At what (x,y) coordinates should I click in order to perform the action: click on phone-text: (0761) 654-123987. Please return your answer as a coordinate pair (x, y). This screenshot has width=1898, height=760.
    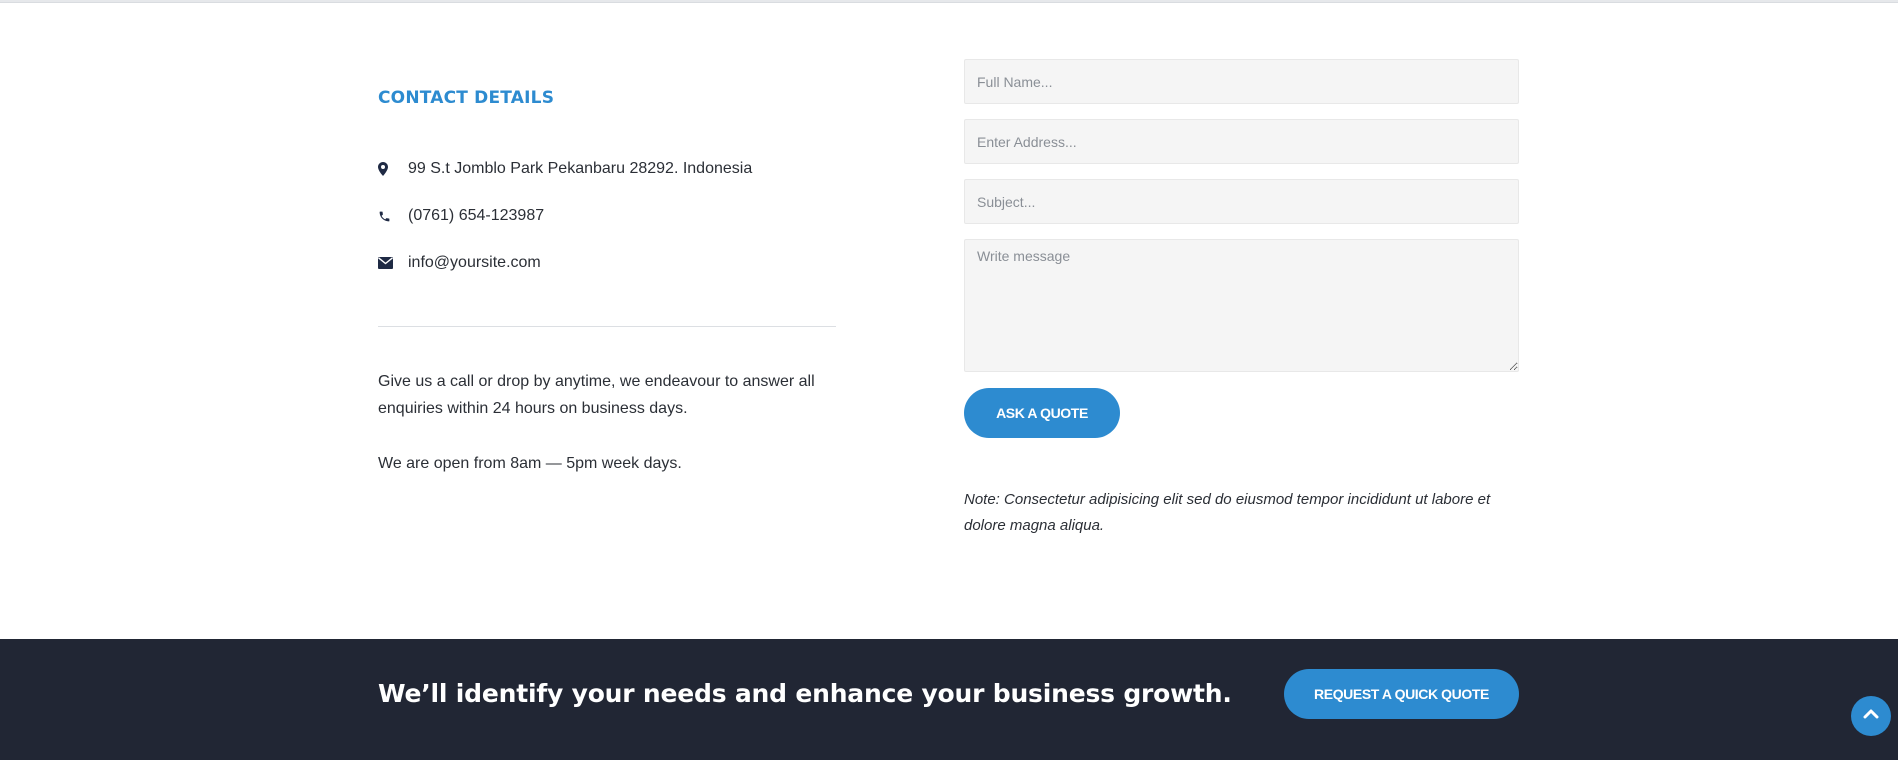
    Looking at the image, I should click on (476, 215).